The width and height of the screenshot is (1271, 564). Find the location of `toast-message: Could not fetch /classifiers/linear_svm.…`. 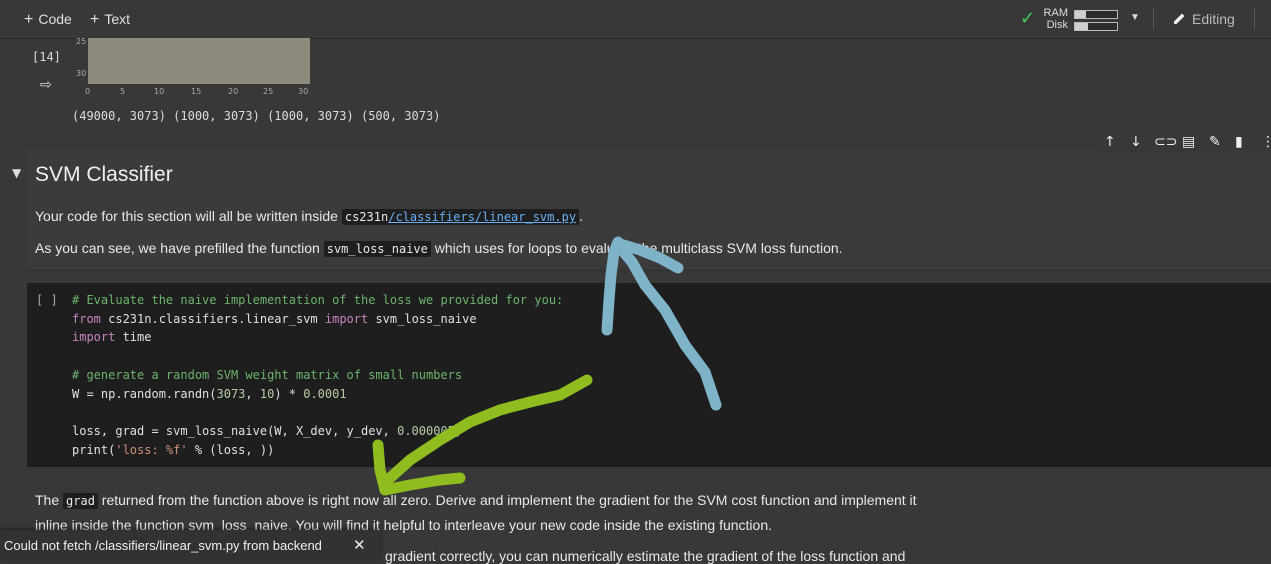

toast-message: Could not fetch /classifiers/linear_svm.… is located at coordinates (163, 545).